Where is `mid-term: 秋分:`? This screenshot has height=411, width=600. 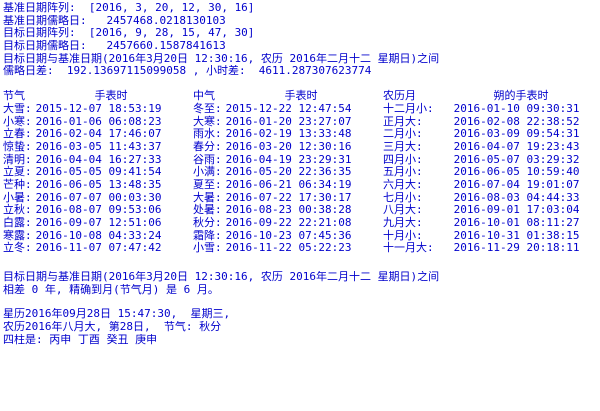 mid-term: 秋分: is located at coordinates (207, 222).